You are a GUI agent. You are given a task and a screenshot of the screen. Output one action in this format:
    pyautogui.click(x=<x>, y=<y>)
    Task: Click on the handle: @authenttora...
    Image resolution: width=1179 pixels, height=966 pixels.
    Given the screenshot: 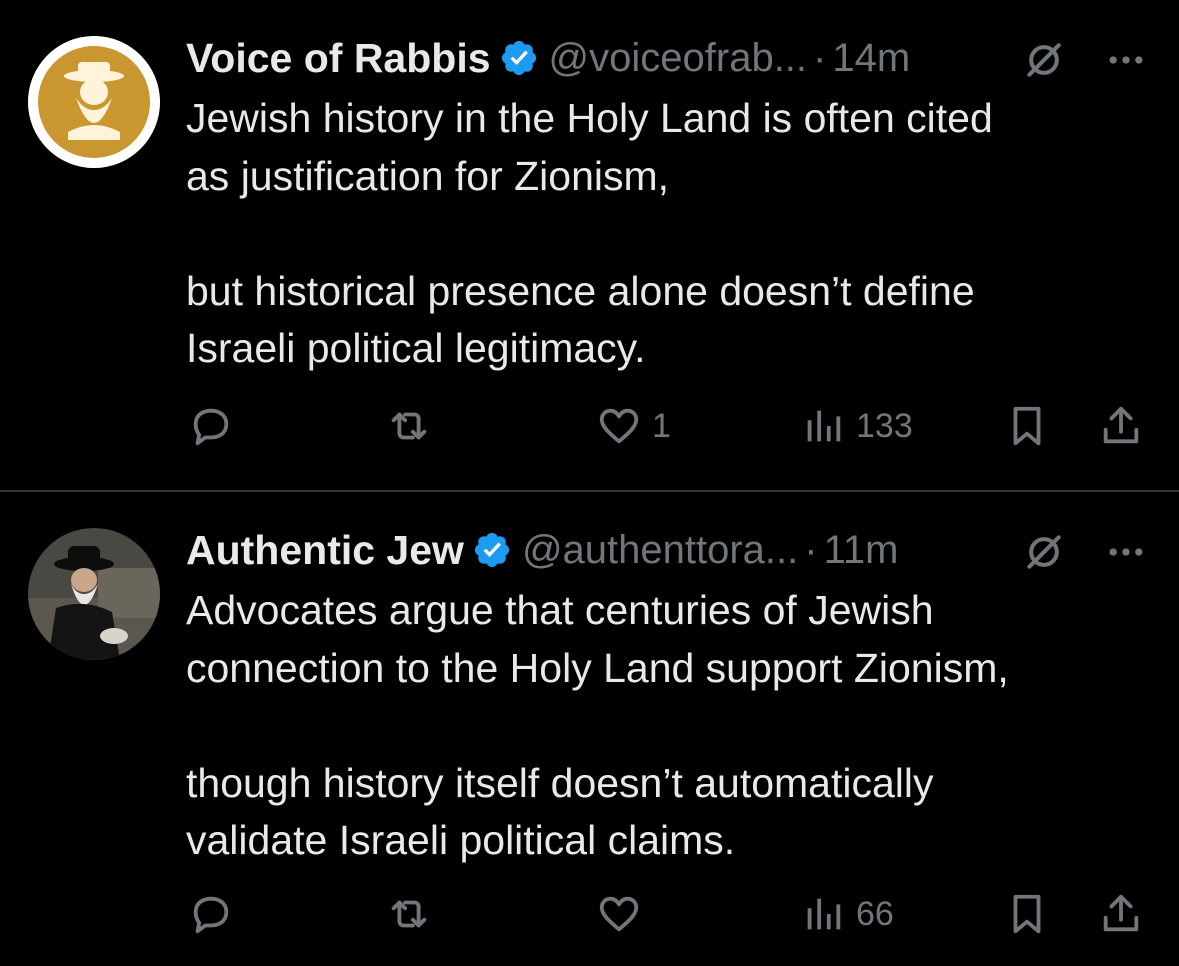 What is the action you would take?
    pyautogui.click(x=660, y=550)
    